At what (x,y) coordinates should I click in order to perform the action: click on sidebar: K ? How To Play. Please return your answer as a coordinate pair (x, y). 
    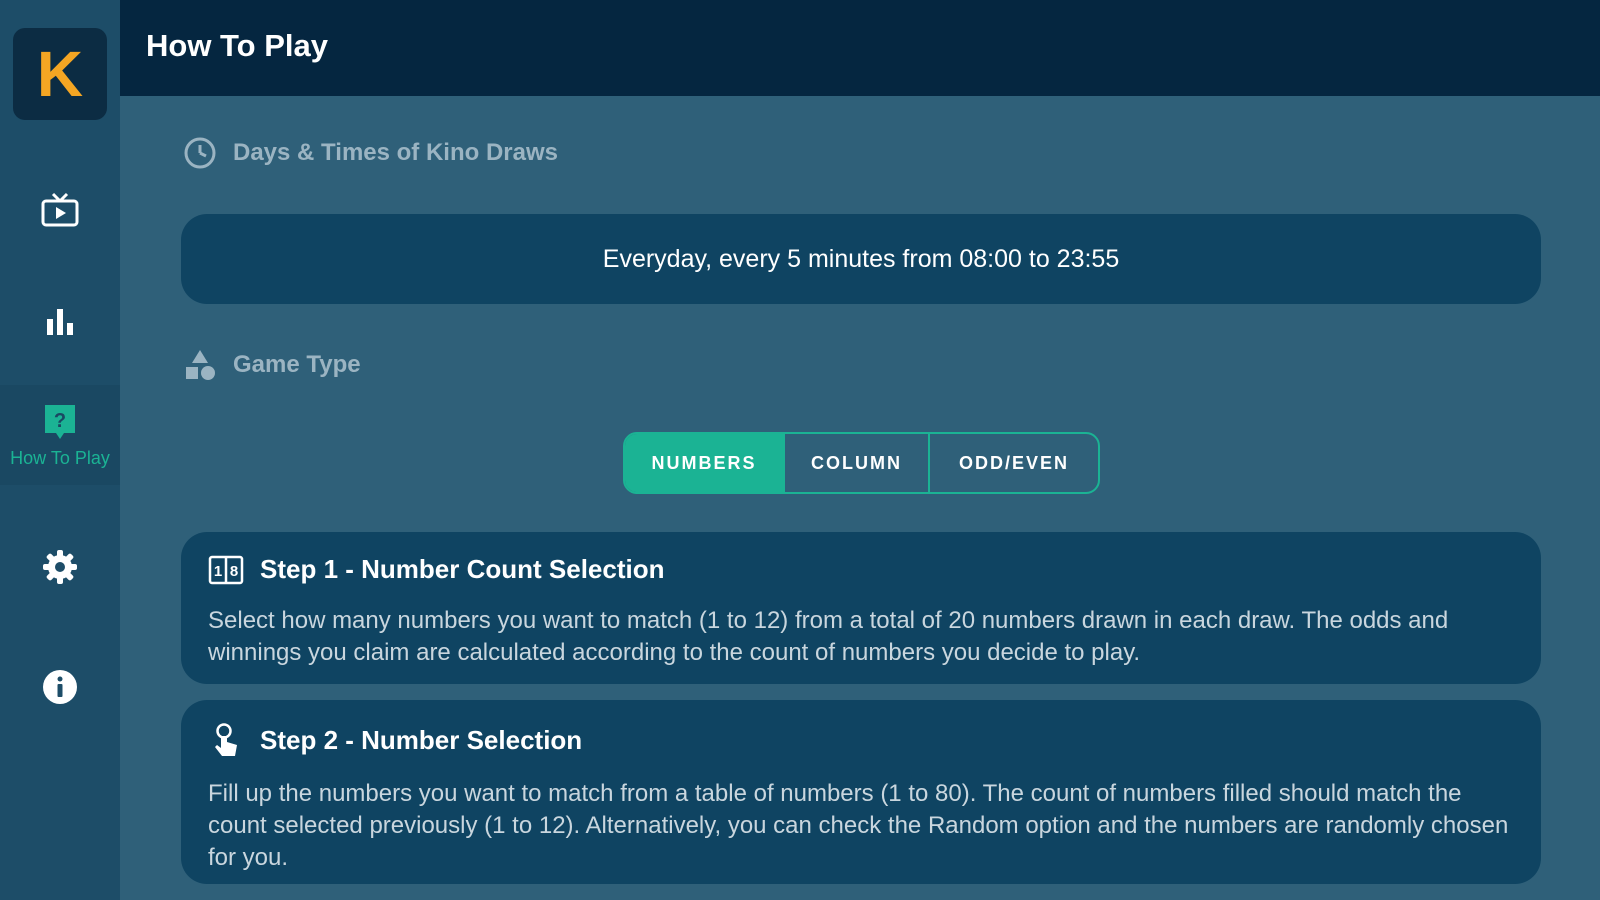
    Looking at the image, I should click on (60, 450).